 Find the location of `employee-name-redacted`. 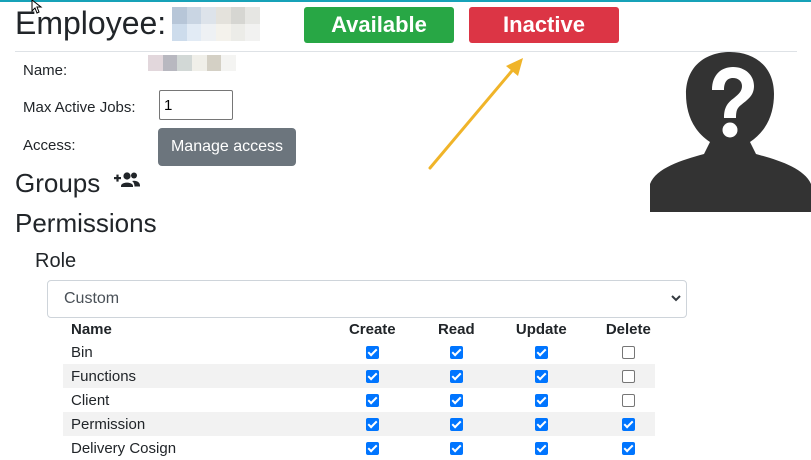

employee-name-redacted is located at coordinates (216, 24).